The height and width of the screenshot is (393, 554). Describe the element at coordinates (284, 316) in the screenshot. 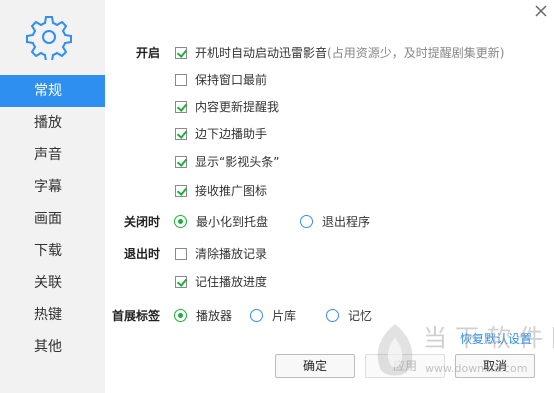

I see `first-tab-library-label: 片库` at that location.